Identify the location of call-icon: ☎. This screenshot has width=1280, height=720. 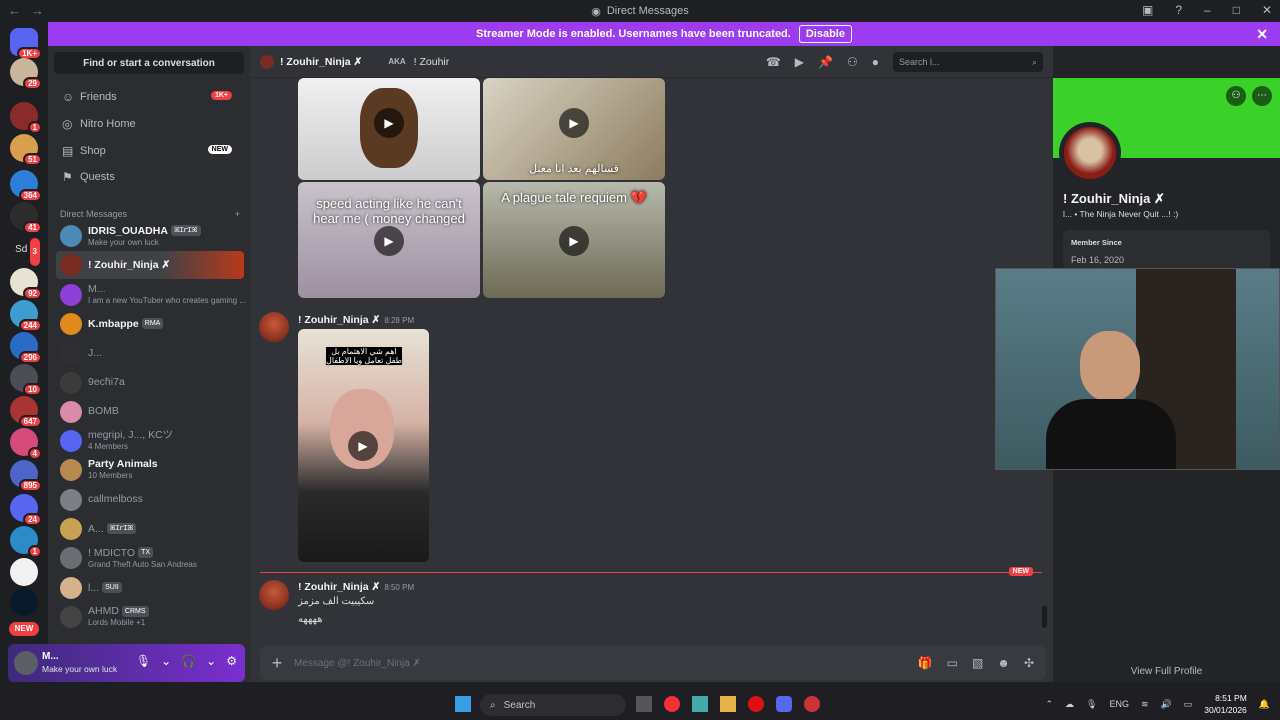
(773, 62).